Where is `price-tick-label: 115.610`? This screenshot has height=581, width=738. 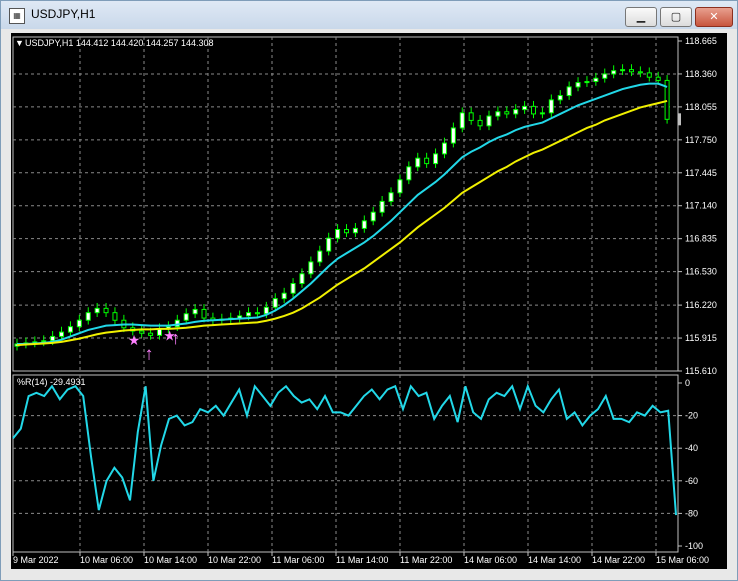
price-tick-label: 115.610 is located at coordinates (701, 371).